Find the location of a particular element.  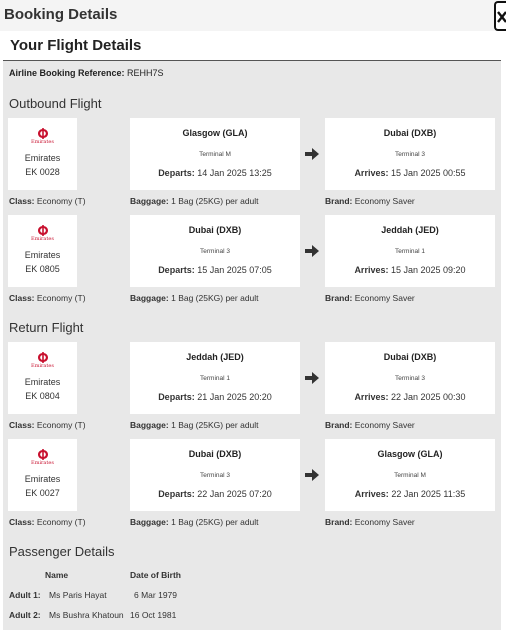

passenger-dob: 6 Mar 1979 is located at coordinates (155, 595).